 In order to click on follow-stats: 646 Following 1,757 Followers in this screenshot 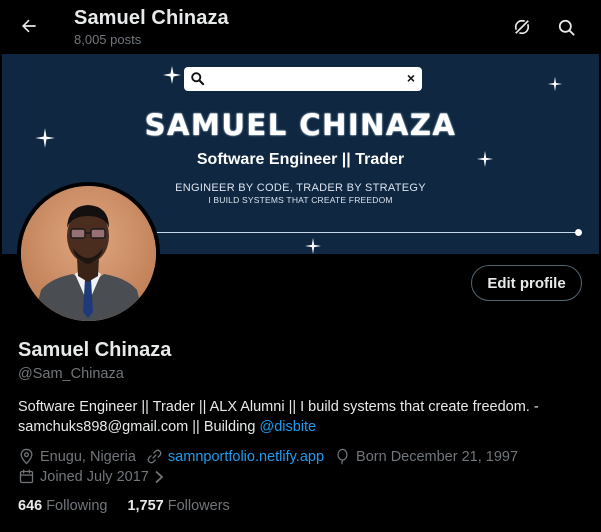, I will do `click(134, 506)`.